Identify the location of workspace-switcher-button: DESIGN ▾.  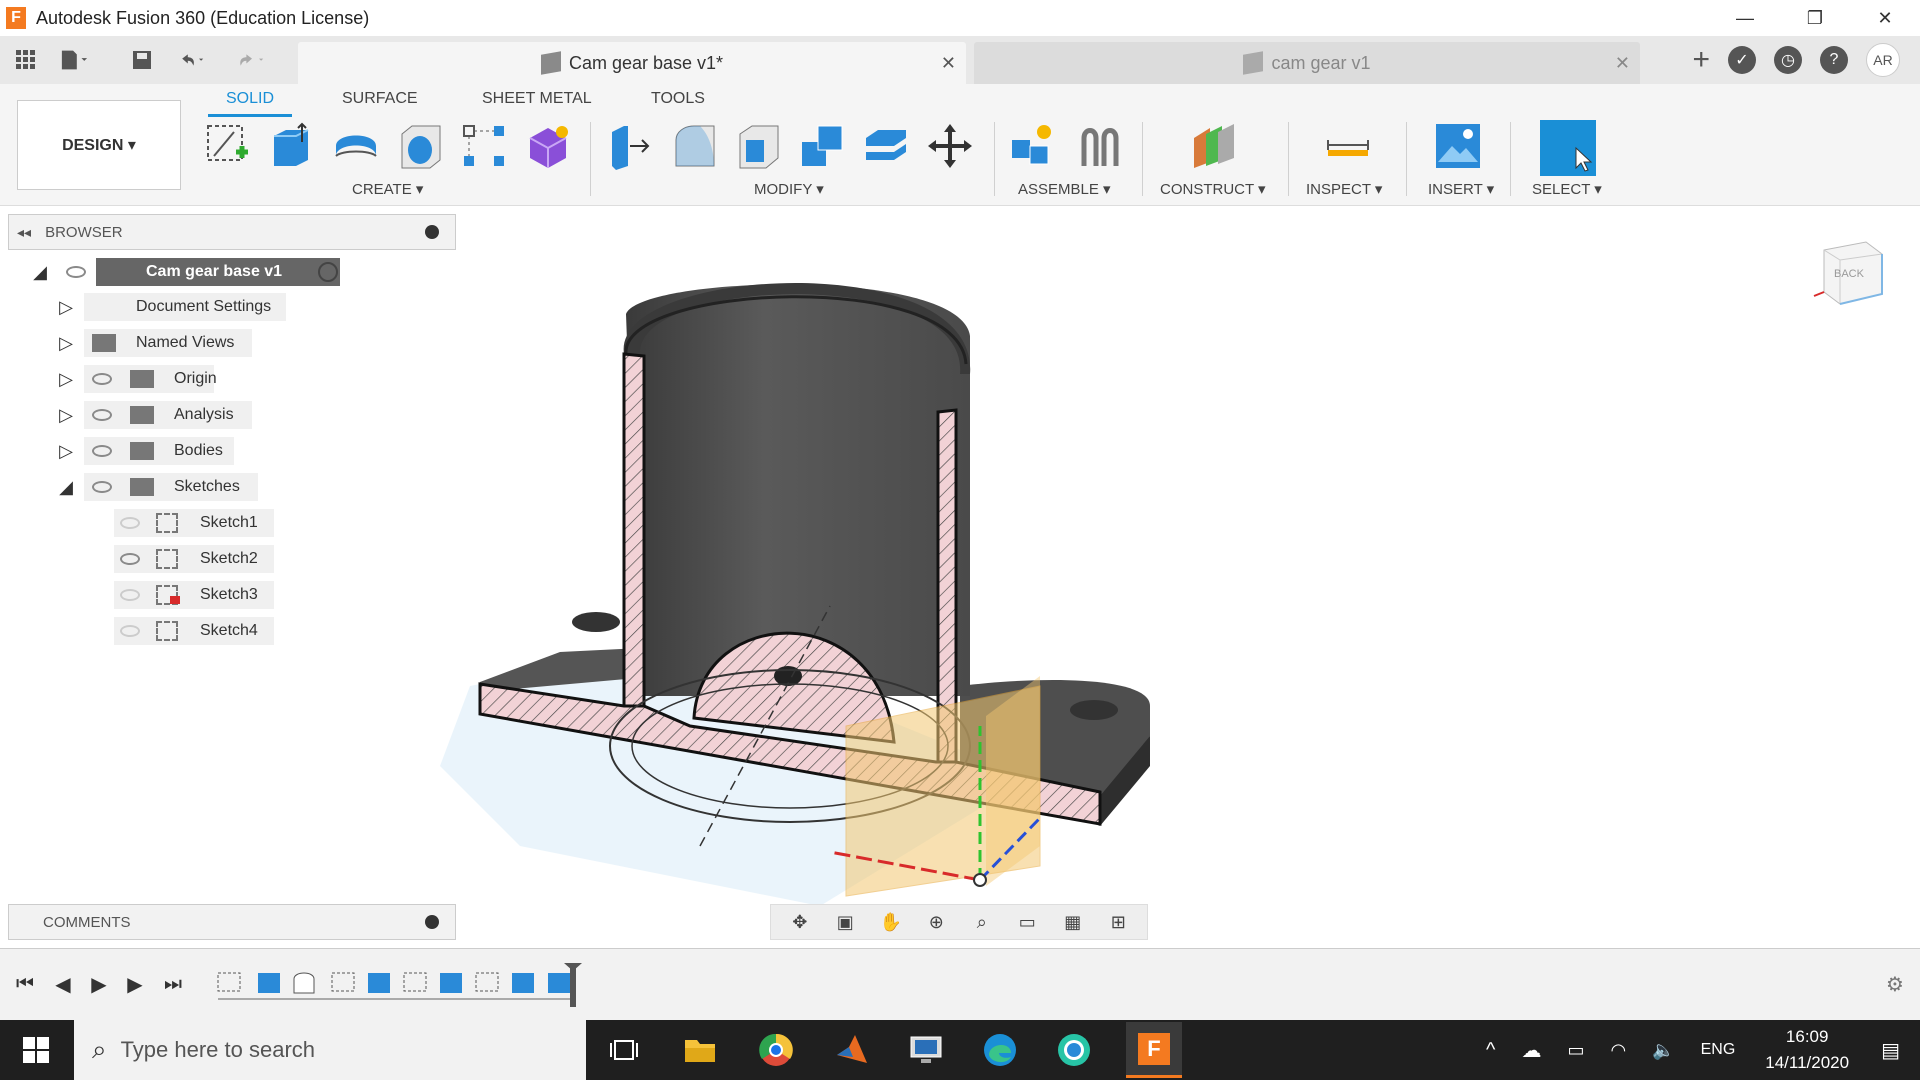
(99, 145).